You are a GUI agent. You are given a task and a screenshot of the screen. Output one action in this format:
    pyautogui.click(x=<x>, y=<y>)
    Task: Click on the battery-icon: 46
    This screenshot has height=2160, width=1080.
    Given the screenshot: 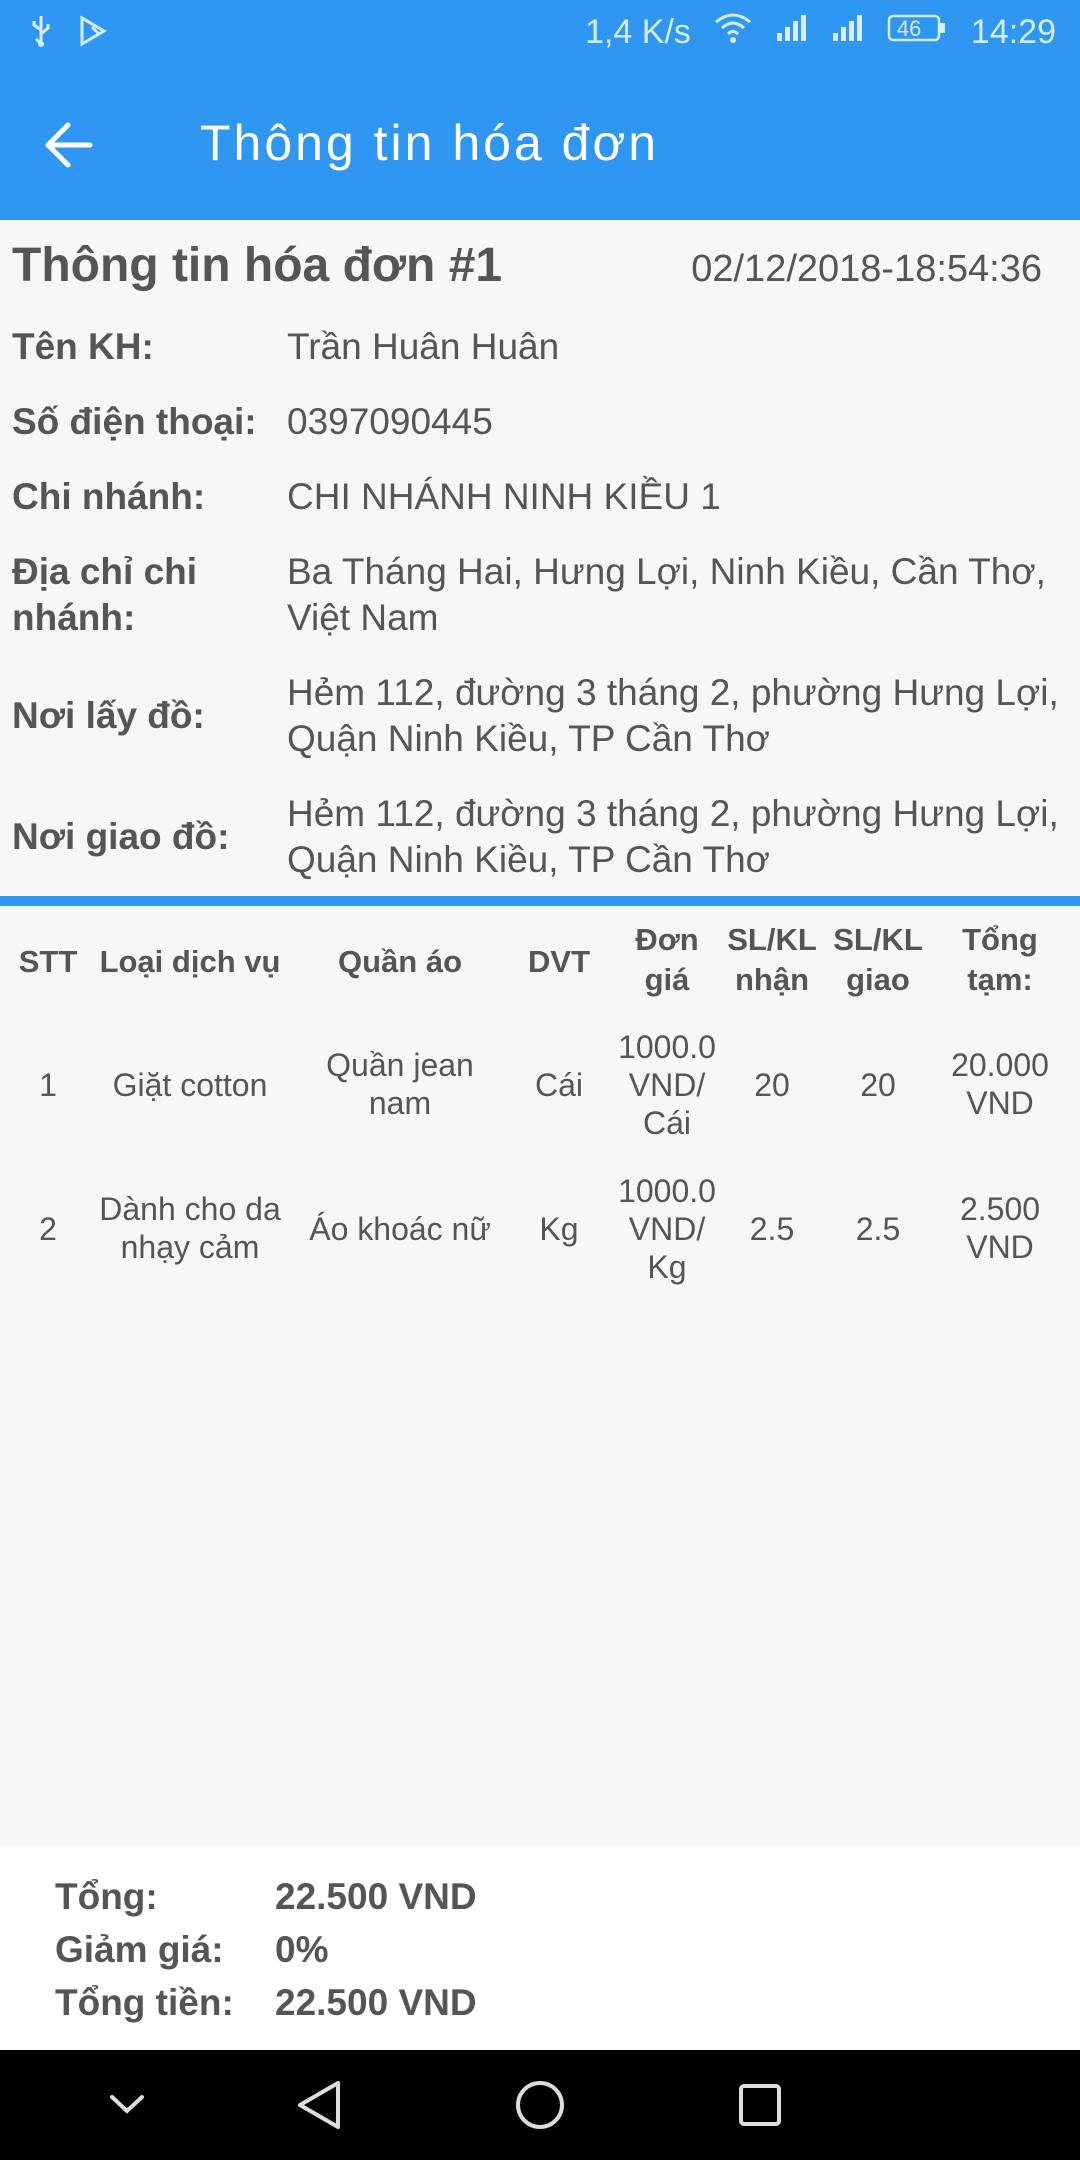 What is the action you would take?
    pyautogui.click(x=918, y=32)
    